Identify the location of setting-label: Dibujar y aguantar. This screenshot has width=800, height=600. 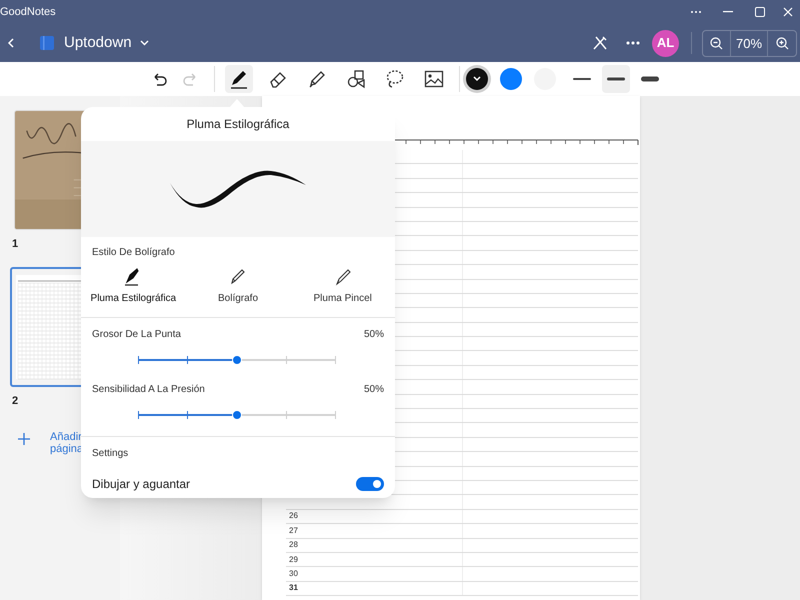
(141, 484).